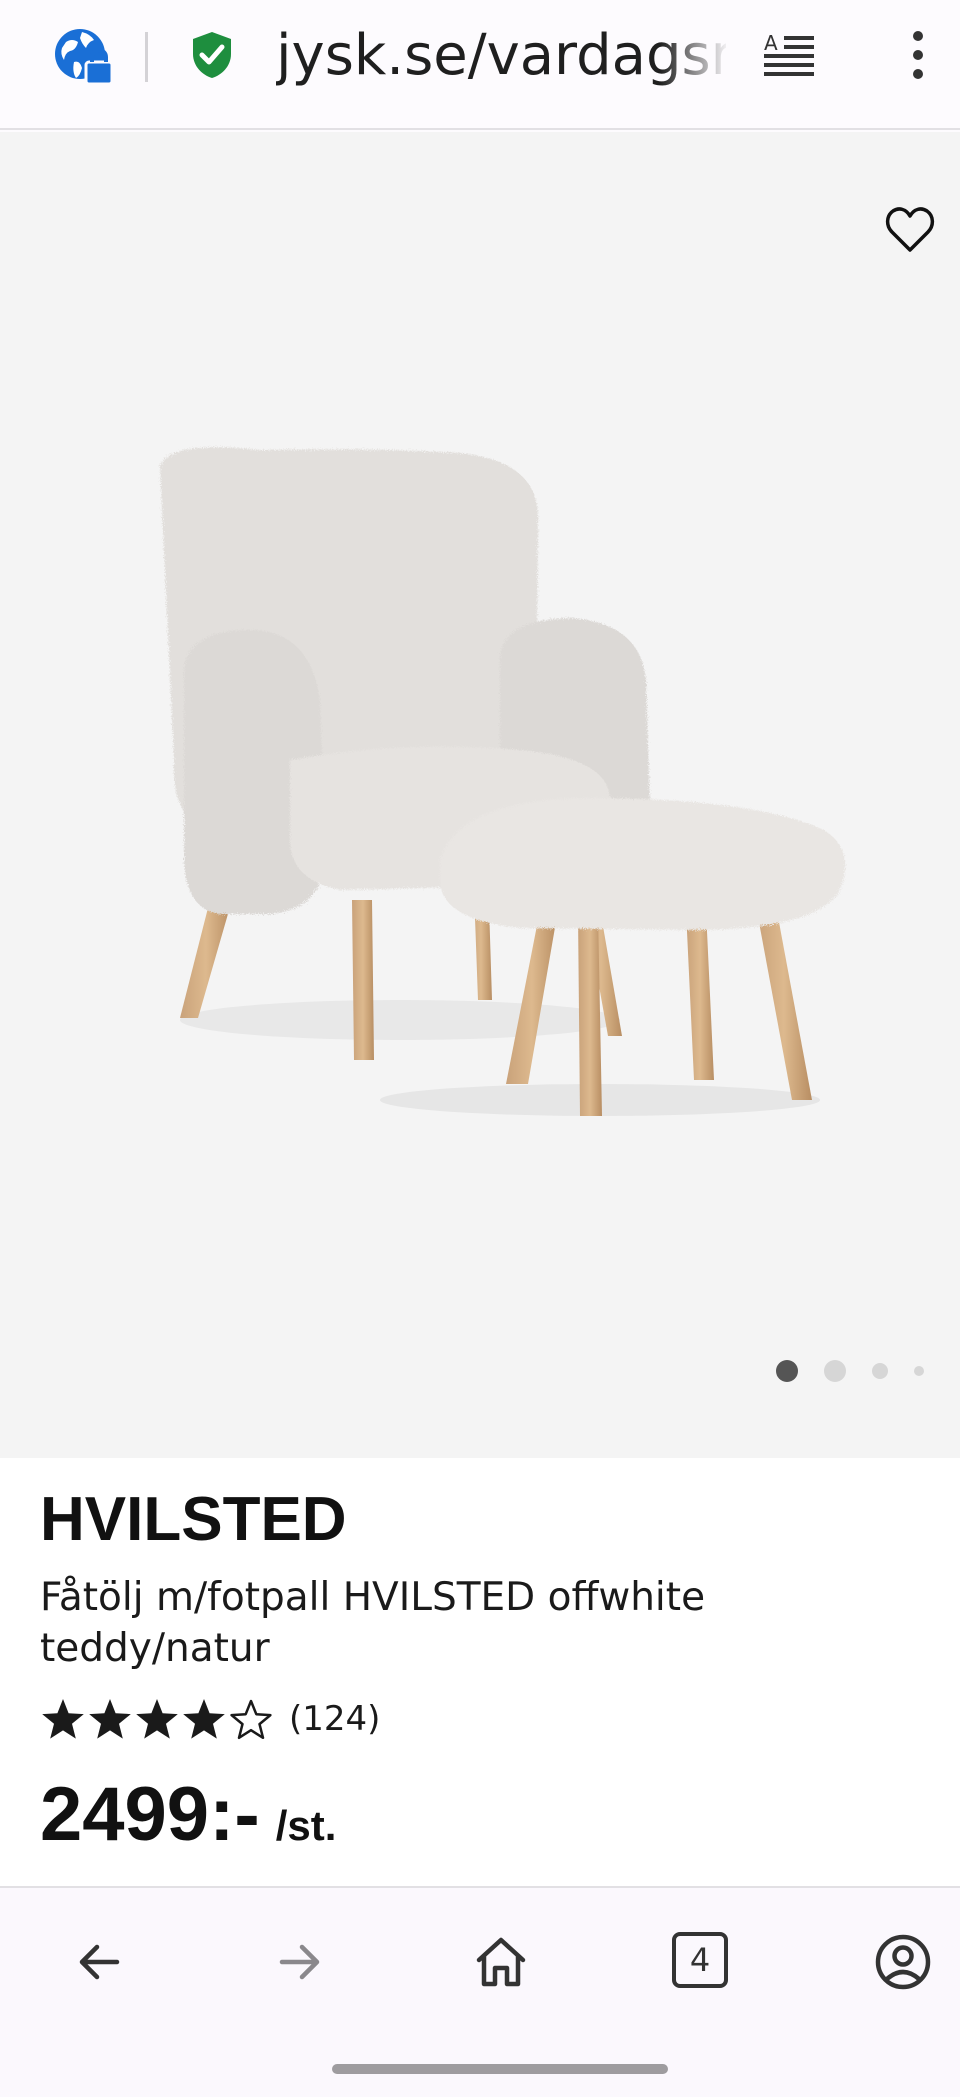 The height and width of the screenshot is (2097, 960). I want to click on star-outline-icon, so click(251, 1719).